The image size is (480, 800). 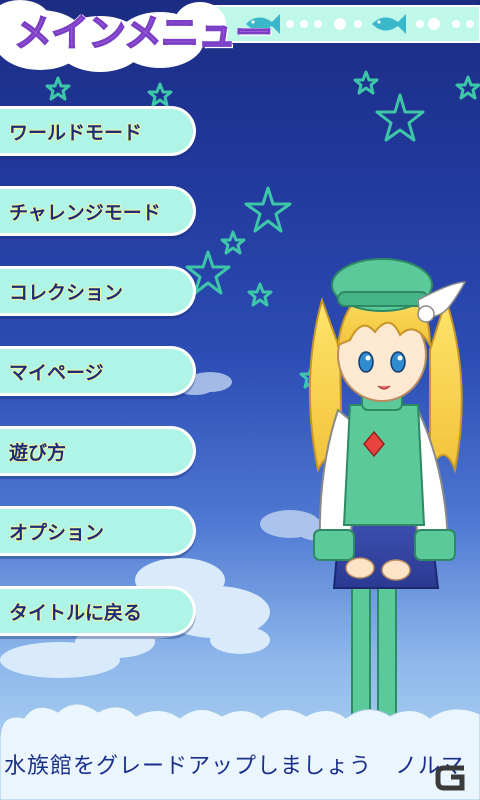 What do you see at coordinates (38, 452) in the screenshot?
I see `menu-label: 遊び方` at bounding box center [38, 452].